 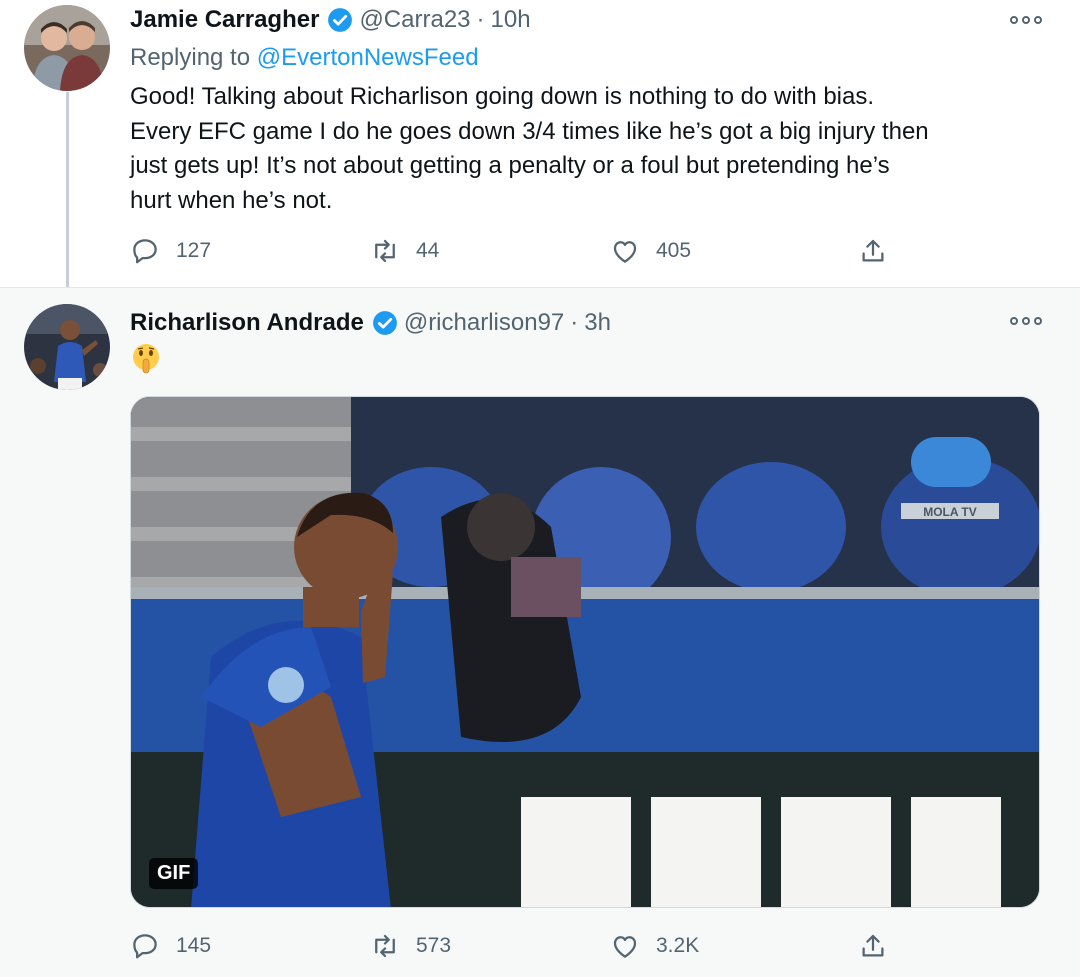 I want to click on reply-count: 127, so click(x=194, y=250).